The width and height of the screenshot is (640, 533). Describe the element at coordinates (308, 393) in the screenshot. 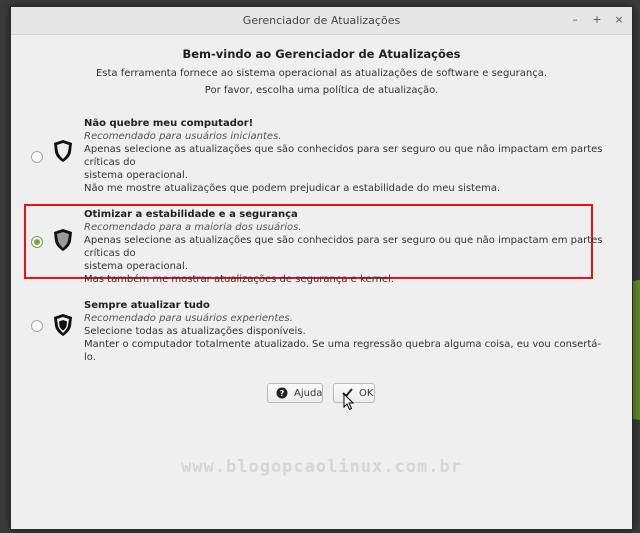

I see `help-button-label: Ajuda` at that location.